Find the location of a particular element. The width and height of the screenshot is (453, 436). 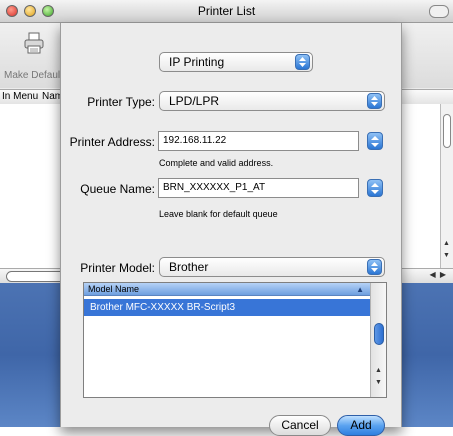

list-item-selected: Brother MFC-XXXXX BR-Script3 is located at coordinates (227, 307).